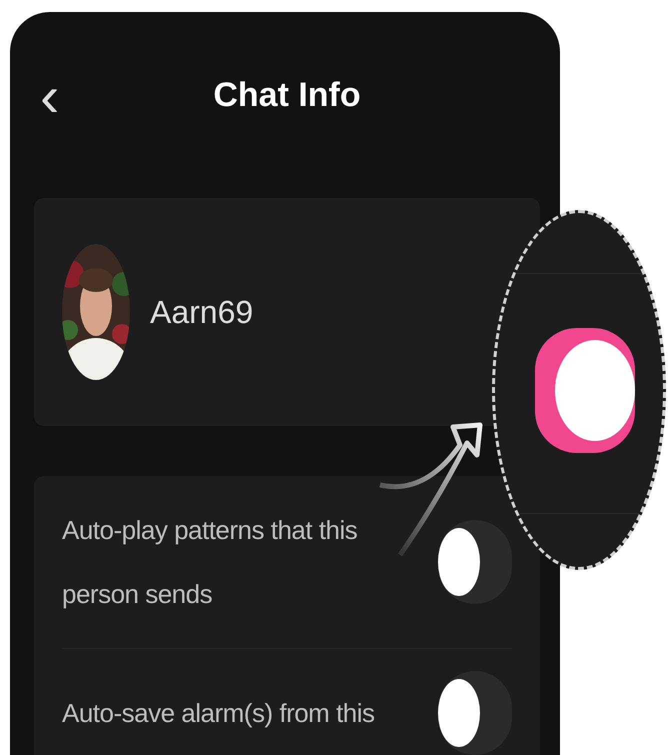 Image resolution: width=669 pixels, height=755 pixels. Describe the element at coordinates (287, 95) in the screenshot. I see `screen-title: Chat Info` at that location.